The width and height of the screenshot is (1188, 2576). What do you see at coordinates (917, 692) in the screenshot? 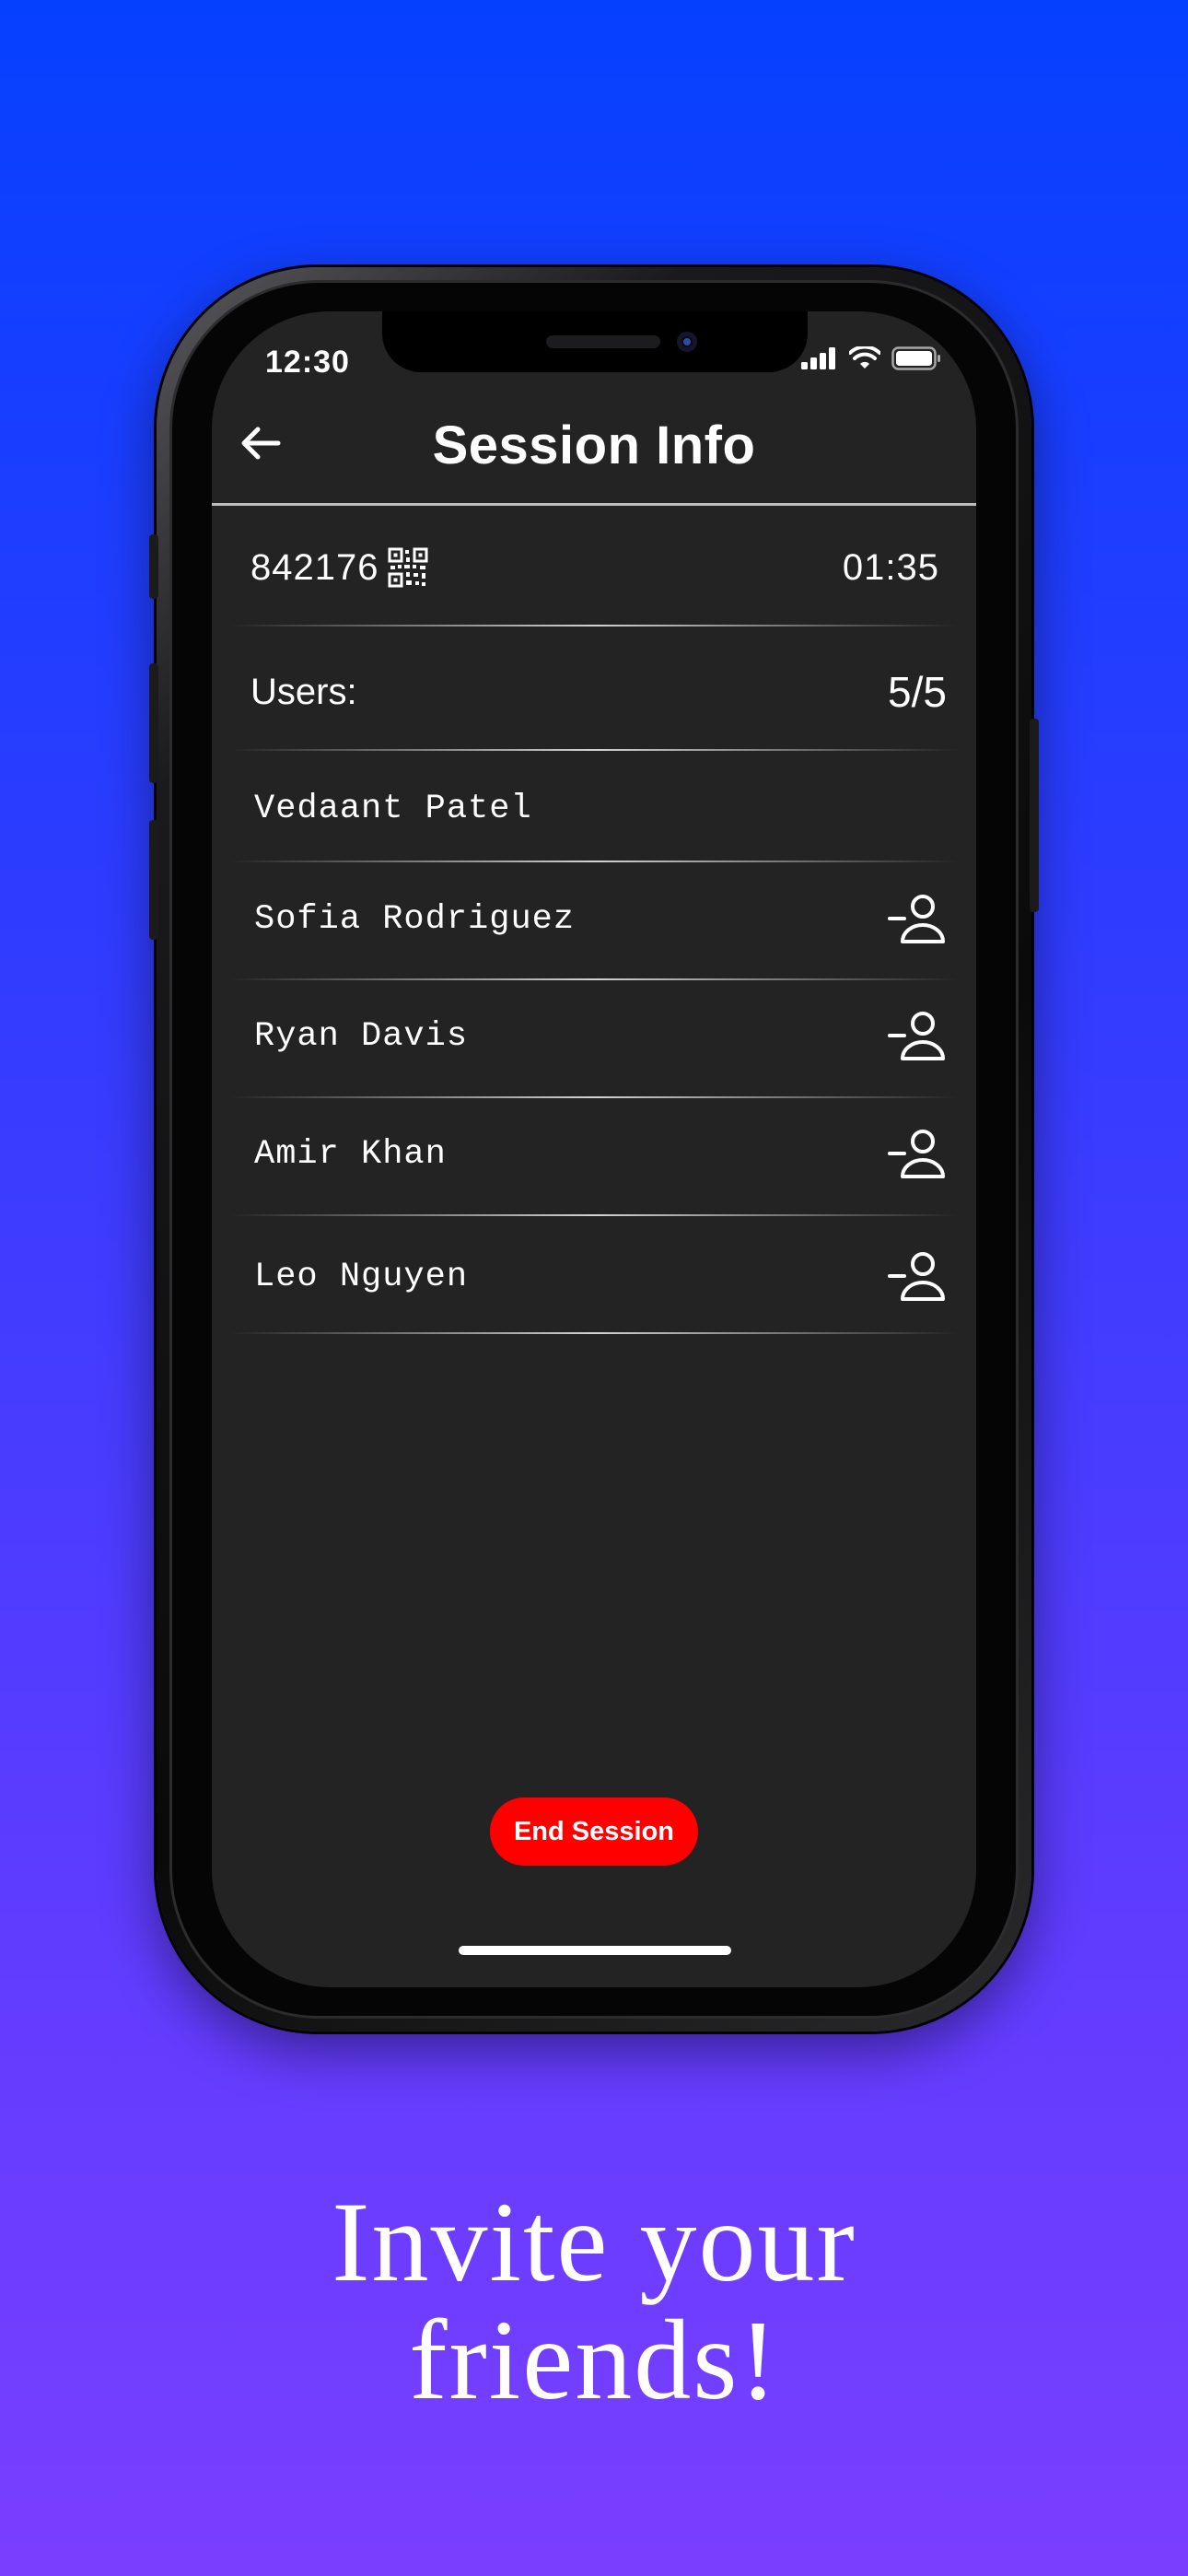
I see `users-count: 5/5` at bounding box center [917, 692].